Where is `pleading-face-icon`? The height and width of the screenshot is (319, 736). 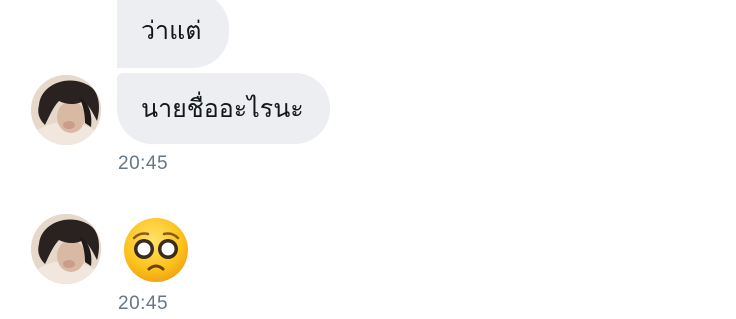
pleading-face-icon is located at coordinates (156, 250).